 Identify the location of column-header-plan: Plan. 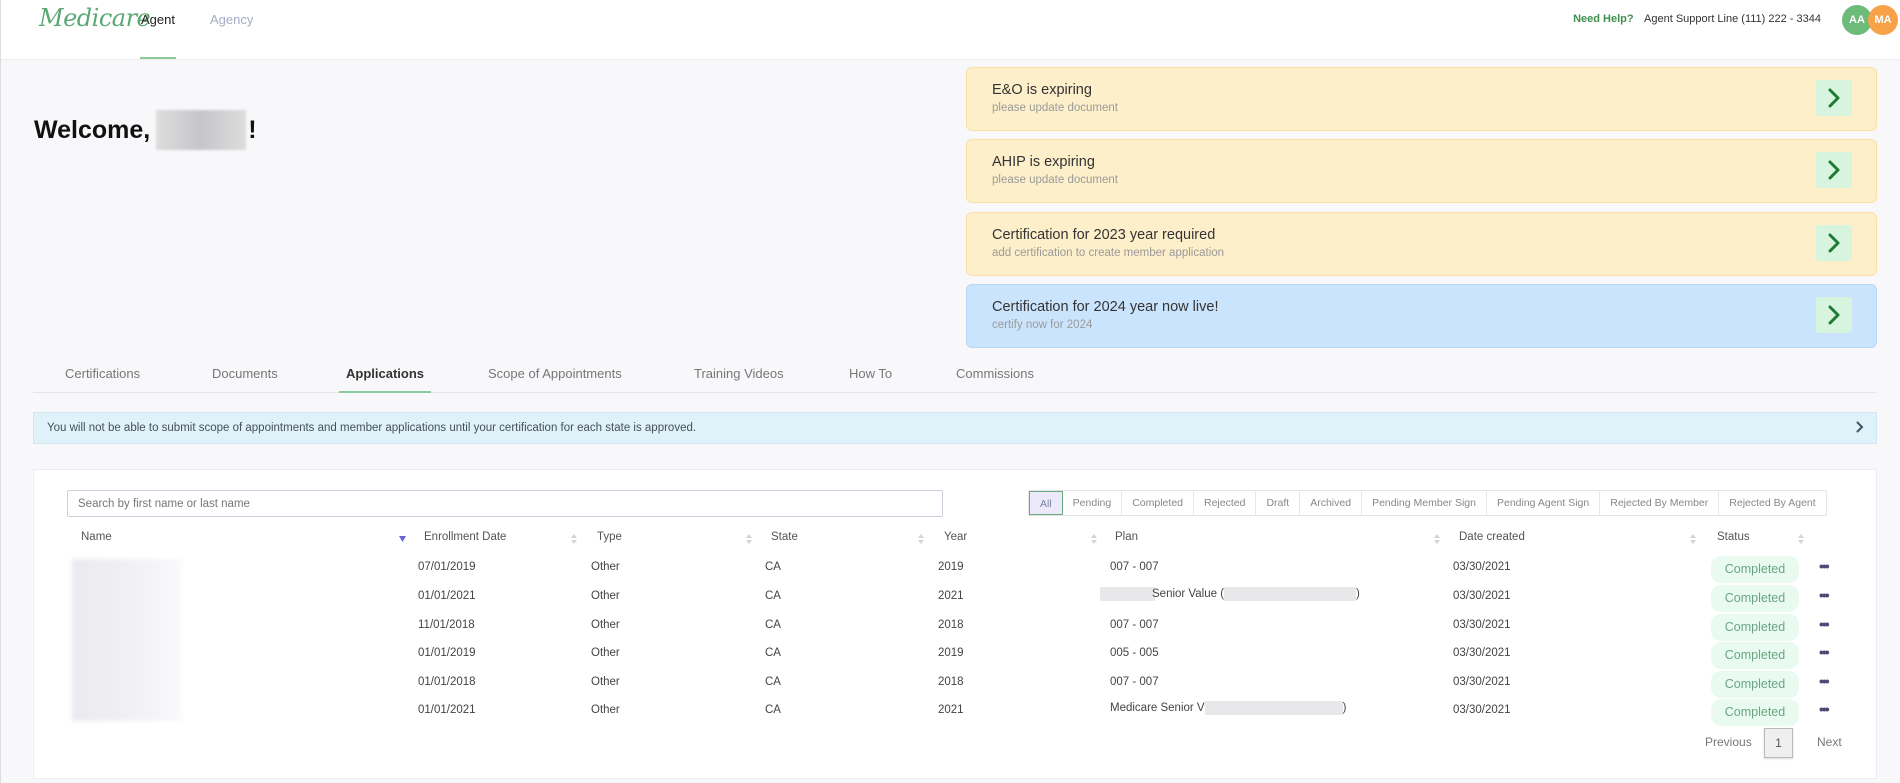
(1126, 537).